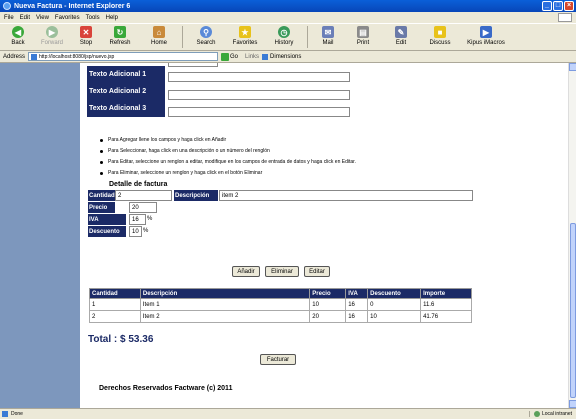 The image size is (576, 419). Describe the element at coordinates (126, 108) in the screenshot. I see `texto-adicional-3-label: Texto Adicional 3` at that location.